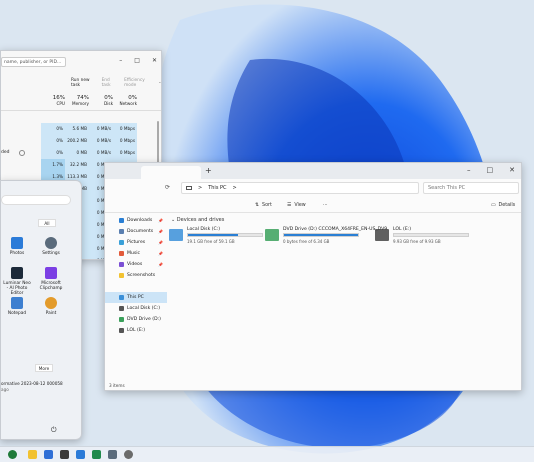  Describe the element at coordinates (17, 313) in the screenshot. I see `app-label: Notepad` at that location.